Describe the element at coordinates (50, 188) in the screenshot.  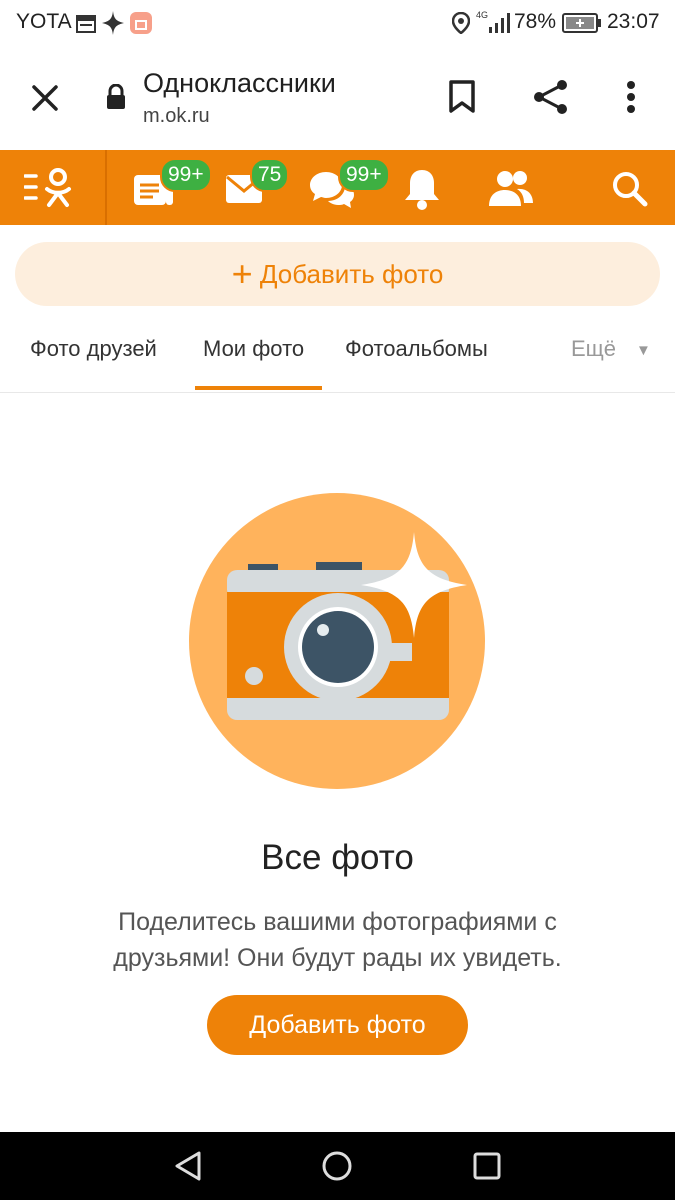
I see `menu-logo-icon` at that location.